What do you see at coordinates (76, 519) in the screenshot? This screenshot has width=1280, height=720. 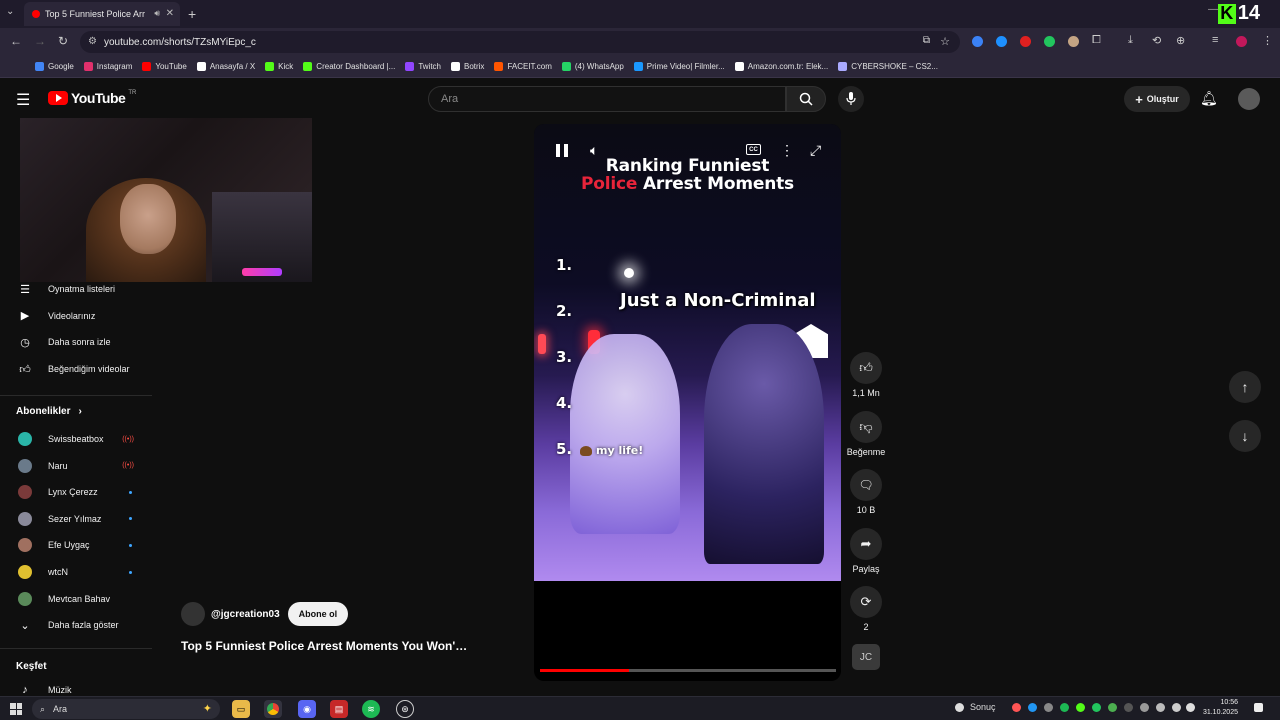 I see `subscription-item: Sezer Yılmaz` at bounding box center [76, 519].